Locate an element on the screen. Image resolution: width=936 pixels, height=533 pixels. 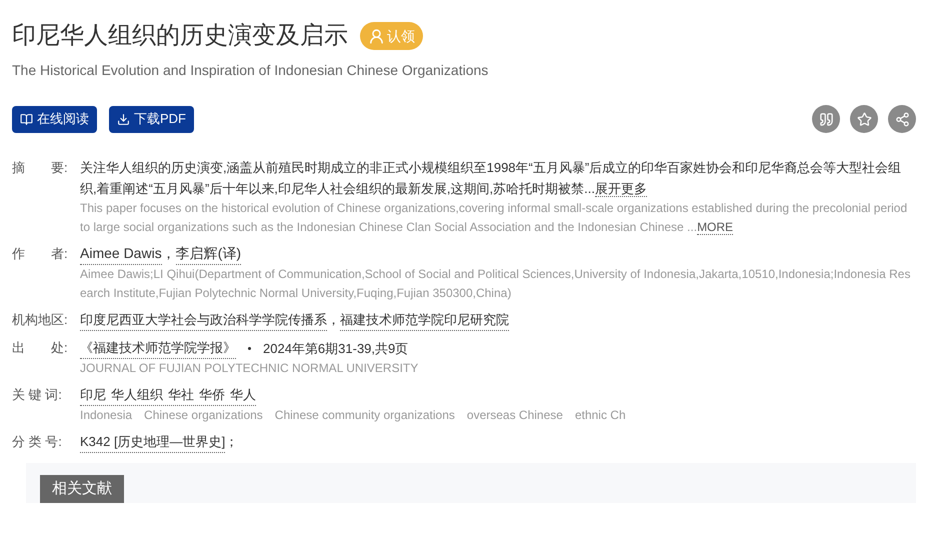
abstract-english: This paper focuses on the historical evolution of Chinese organizations,covering informal small-scale organizations established during the precolonial period to large social organizations such as the Indonesian Chinese Clan Social Association and the Indonesian Chinese ...MORE is located at coordinates (494, 218).